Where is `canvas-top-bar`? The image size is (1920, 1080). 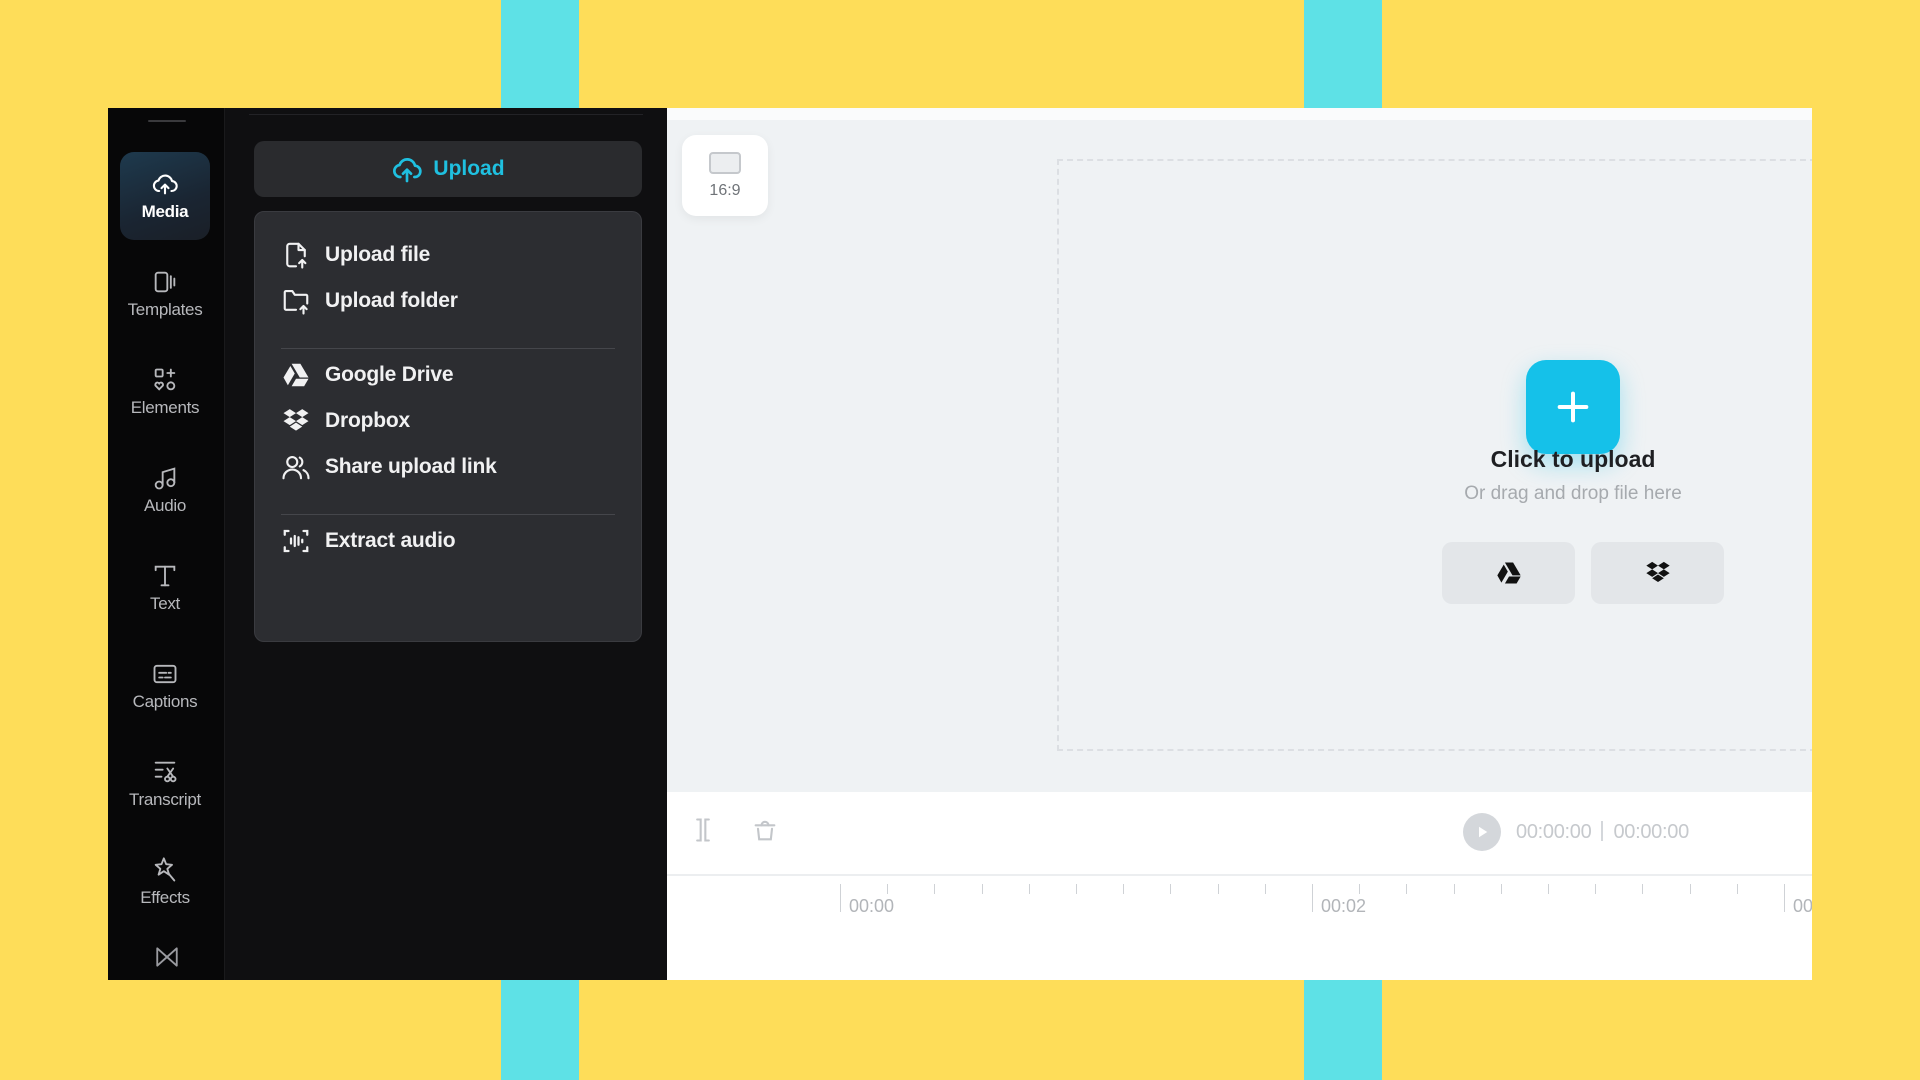
canvas-top-bar is located at coordinates (1239, 114).